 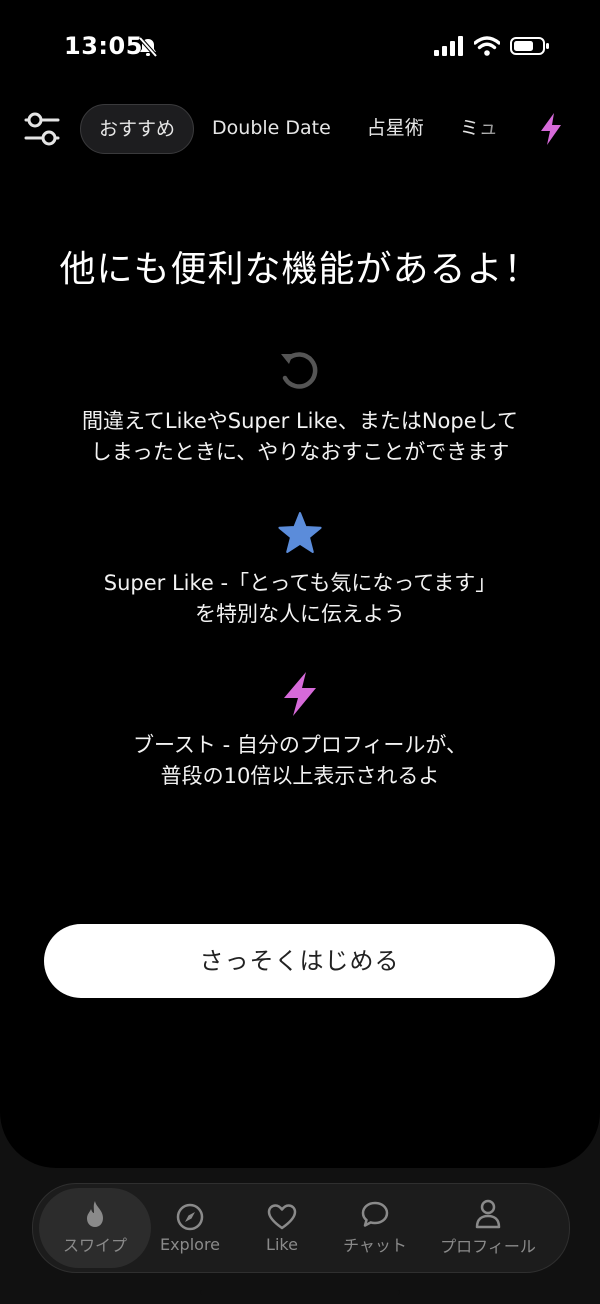 What do you see at coordinates (299, 961) in the screenshot?
I see `start-button: さっそくはじめる` at bounding box center [299, 961].